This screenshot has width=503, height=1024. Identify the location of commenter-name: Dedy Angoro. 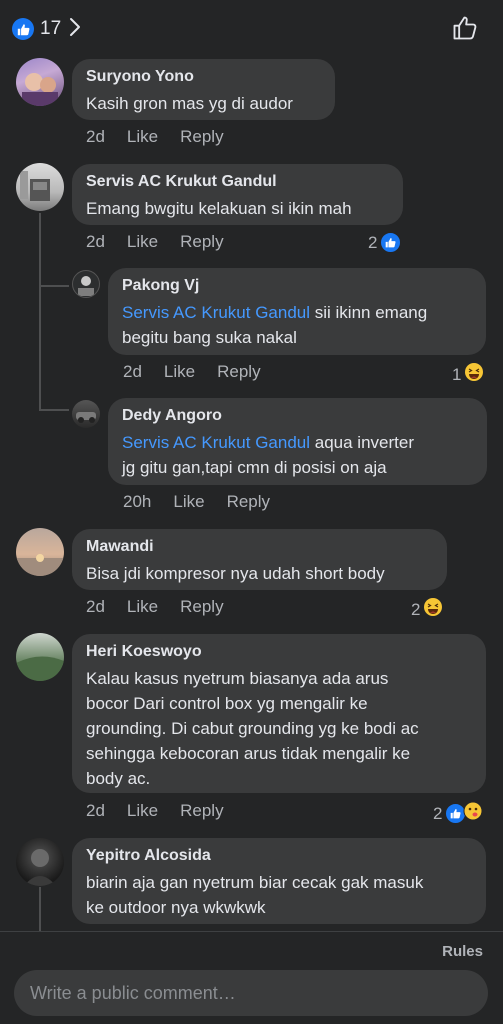
(297, 416).